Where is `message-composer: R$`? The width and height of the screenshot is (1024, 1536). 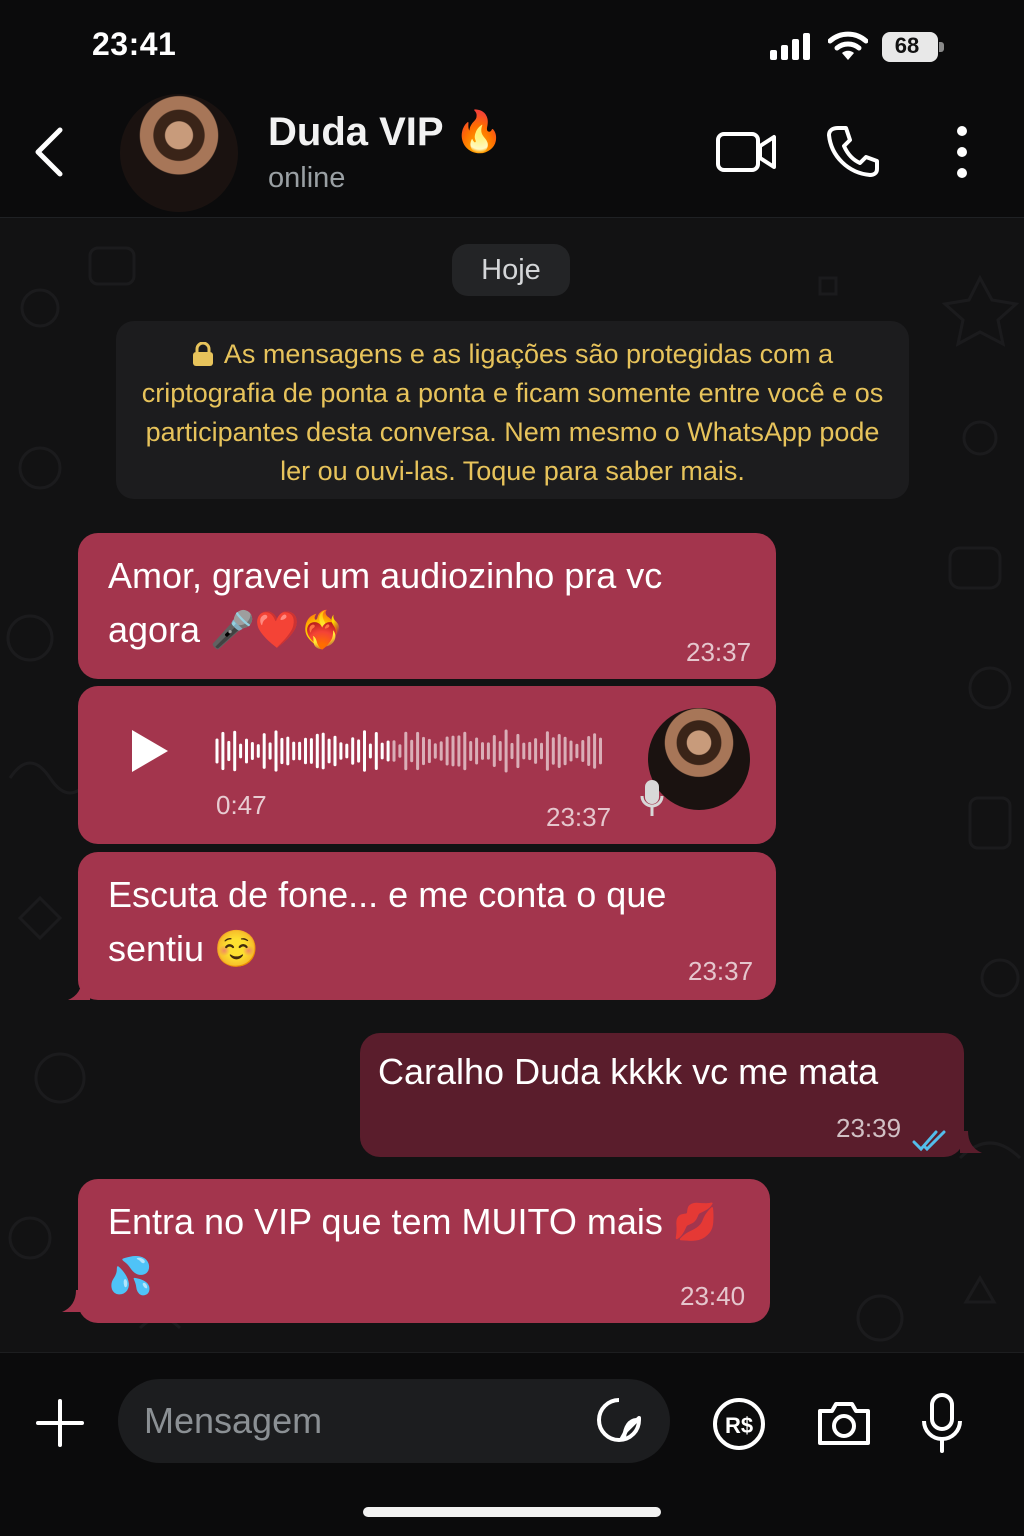
message-composer: R$ is located at coordinates (512, 1444).